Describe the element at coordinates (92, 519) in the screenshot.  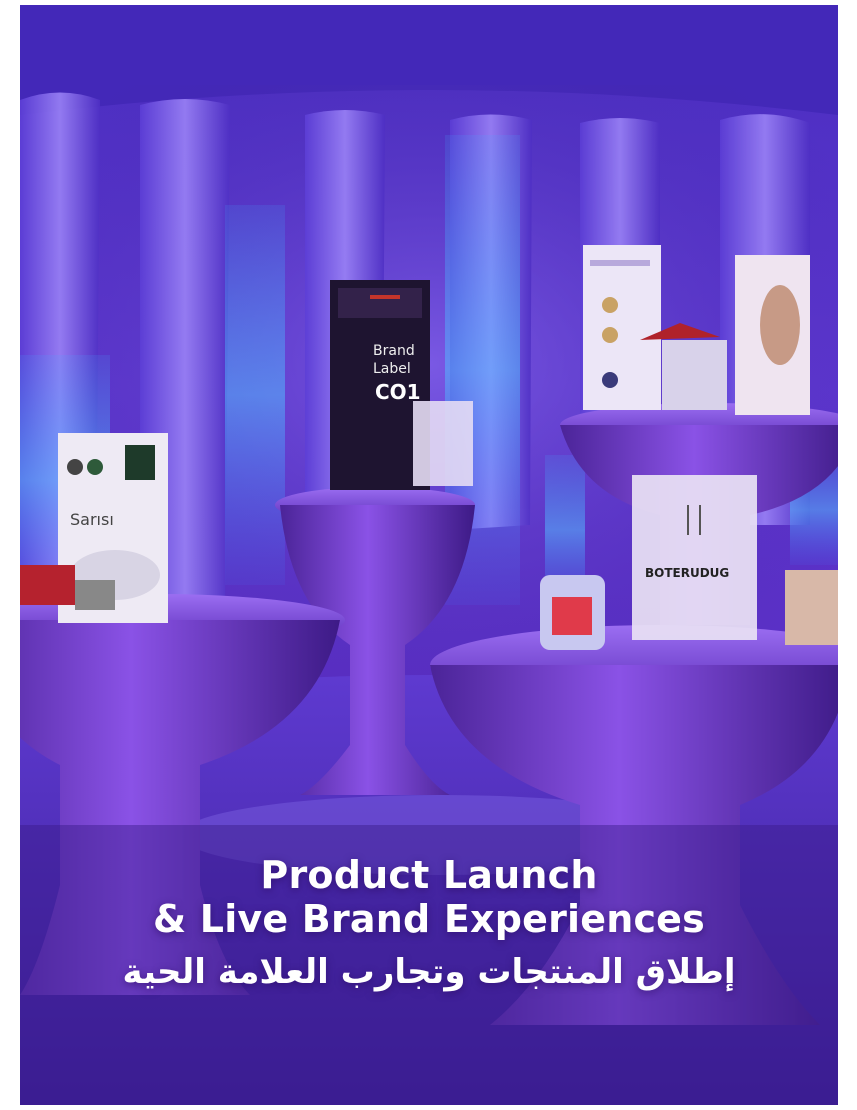
I see `svg-text: Sarısı` at that location.